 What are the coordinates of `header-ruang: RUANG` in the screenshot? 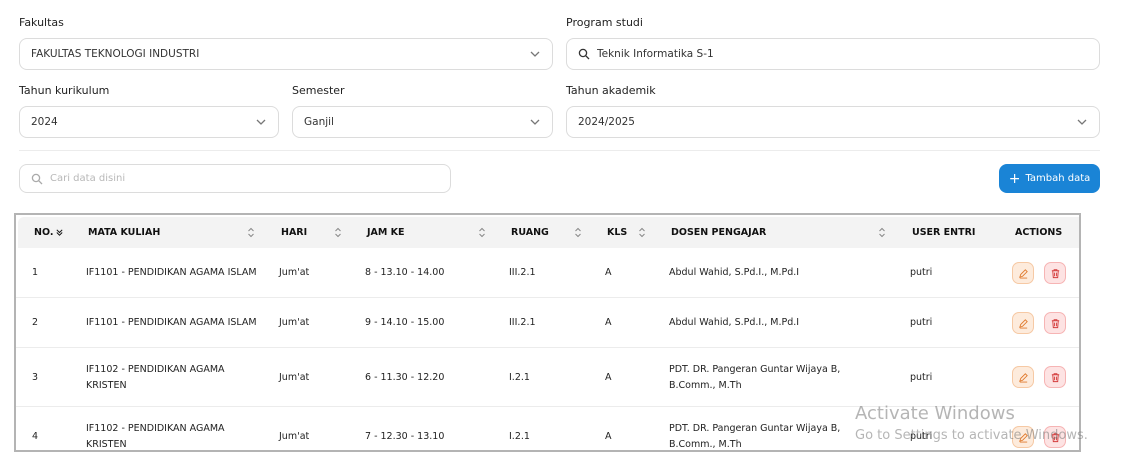 It's located at (530, 232).